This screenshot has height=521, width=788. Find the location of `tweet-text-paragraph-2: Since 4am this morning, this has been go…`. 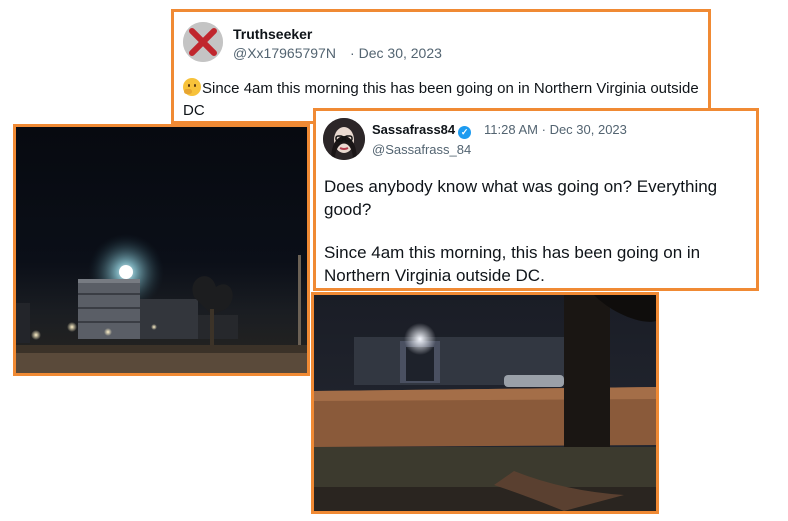

tweet-text-paragraph-2: Since 4am this morning, this has been go… is located at coordinates (512, 264).